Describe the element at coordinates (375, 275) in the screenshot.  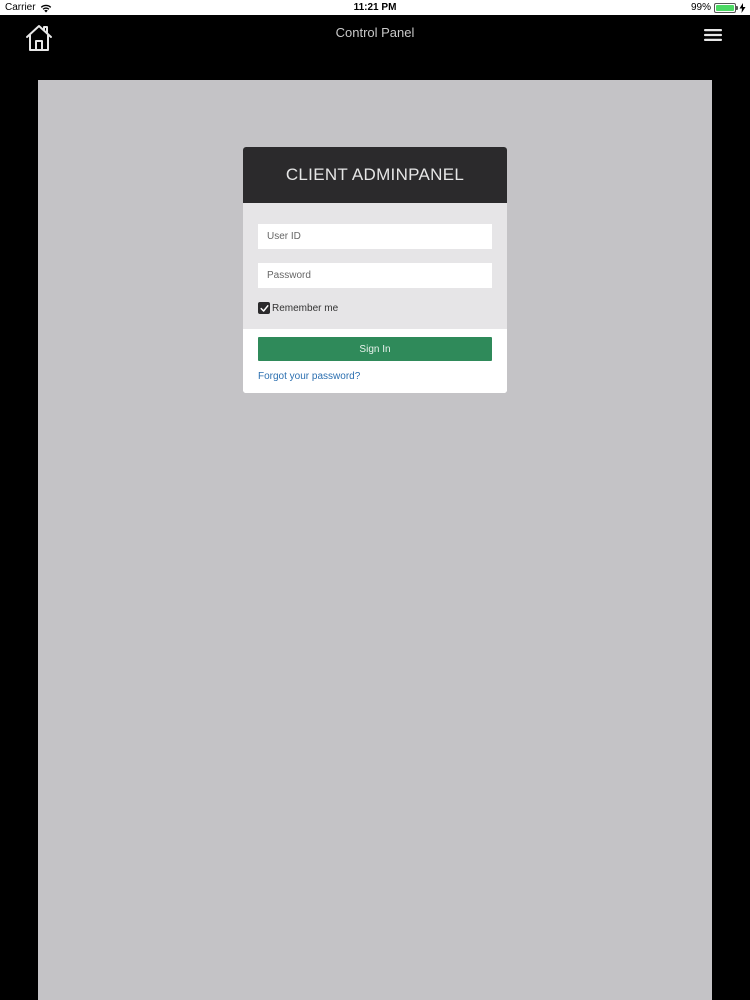
I see `password-input` at that location.